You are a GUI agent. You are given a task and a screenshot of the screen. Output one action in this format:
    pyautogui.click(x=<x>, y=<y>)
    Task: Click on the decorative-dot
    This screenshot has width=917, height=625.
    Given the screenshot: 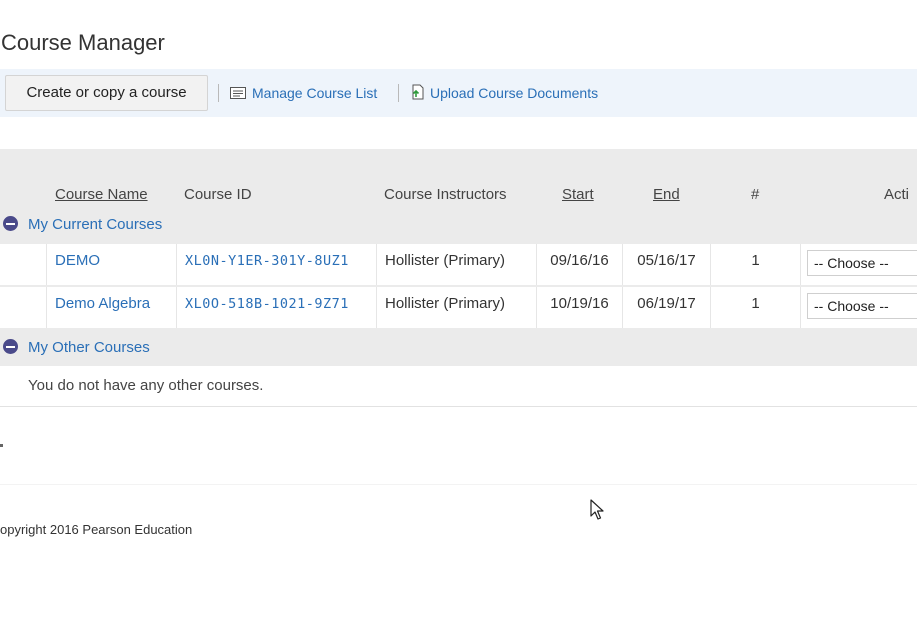 What is the action you would take?
    pyautogui.click(x=1, y=445)
    